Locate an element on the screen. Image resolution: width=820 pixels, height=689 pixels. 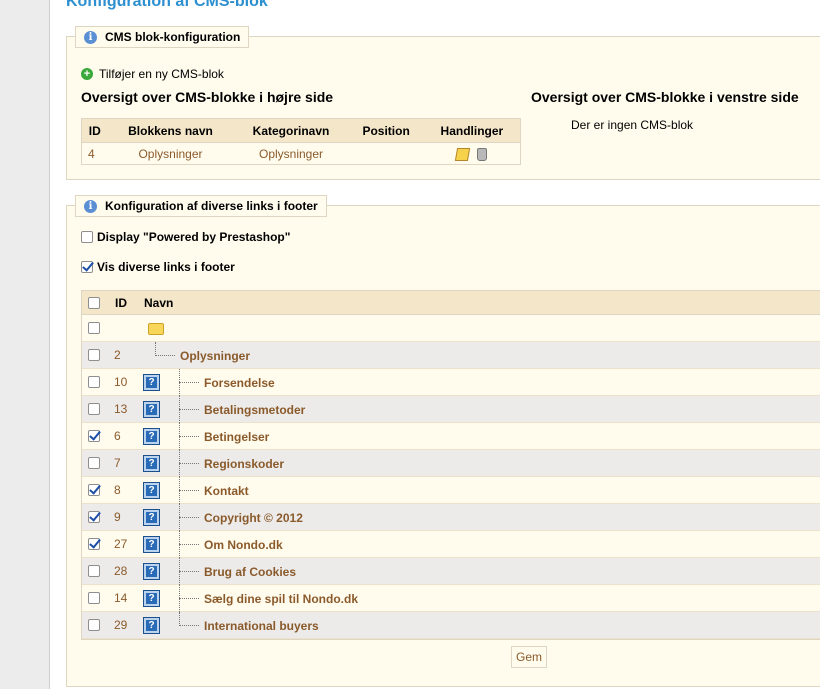
col-block-name: Blokkens navn is located at coordinates (170, 130).